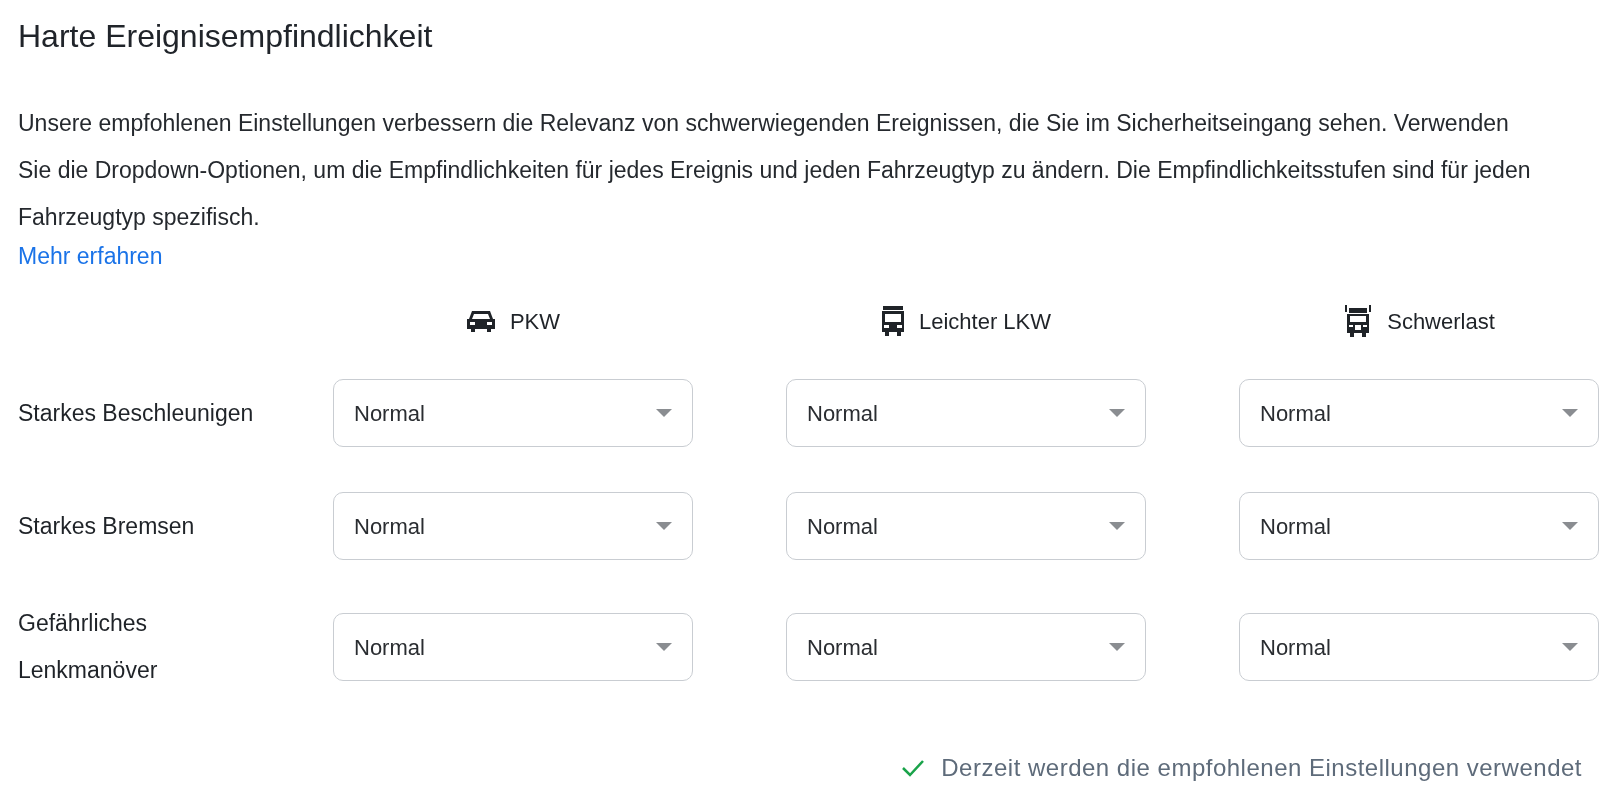  Describe the element at coordinates (225, 36) in the screenshot. I see `section-title: Harte Ereignisempfindlichkeit` at that location.